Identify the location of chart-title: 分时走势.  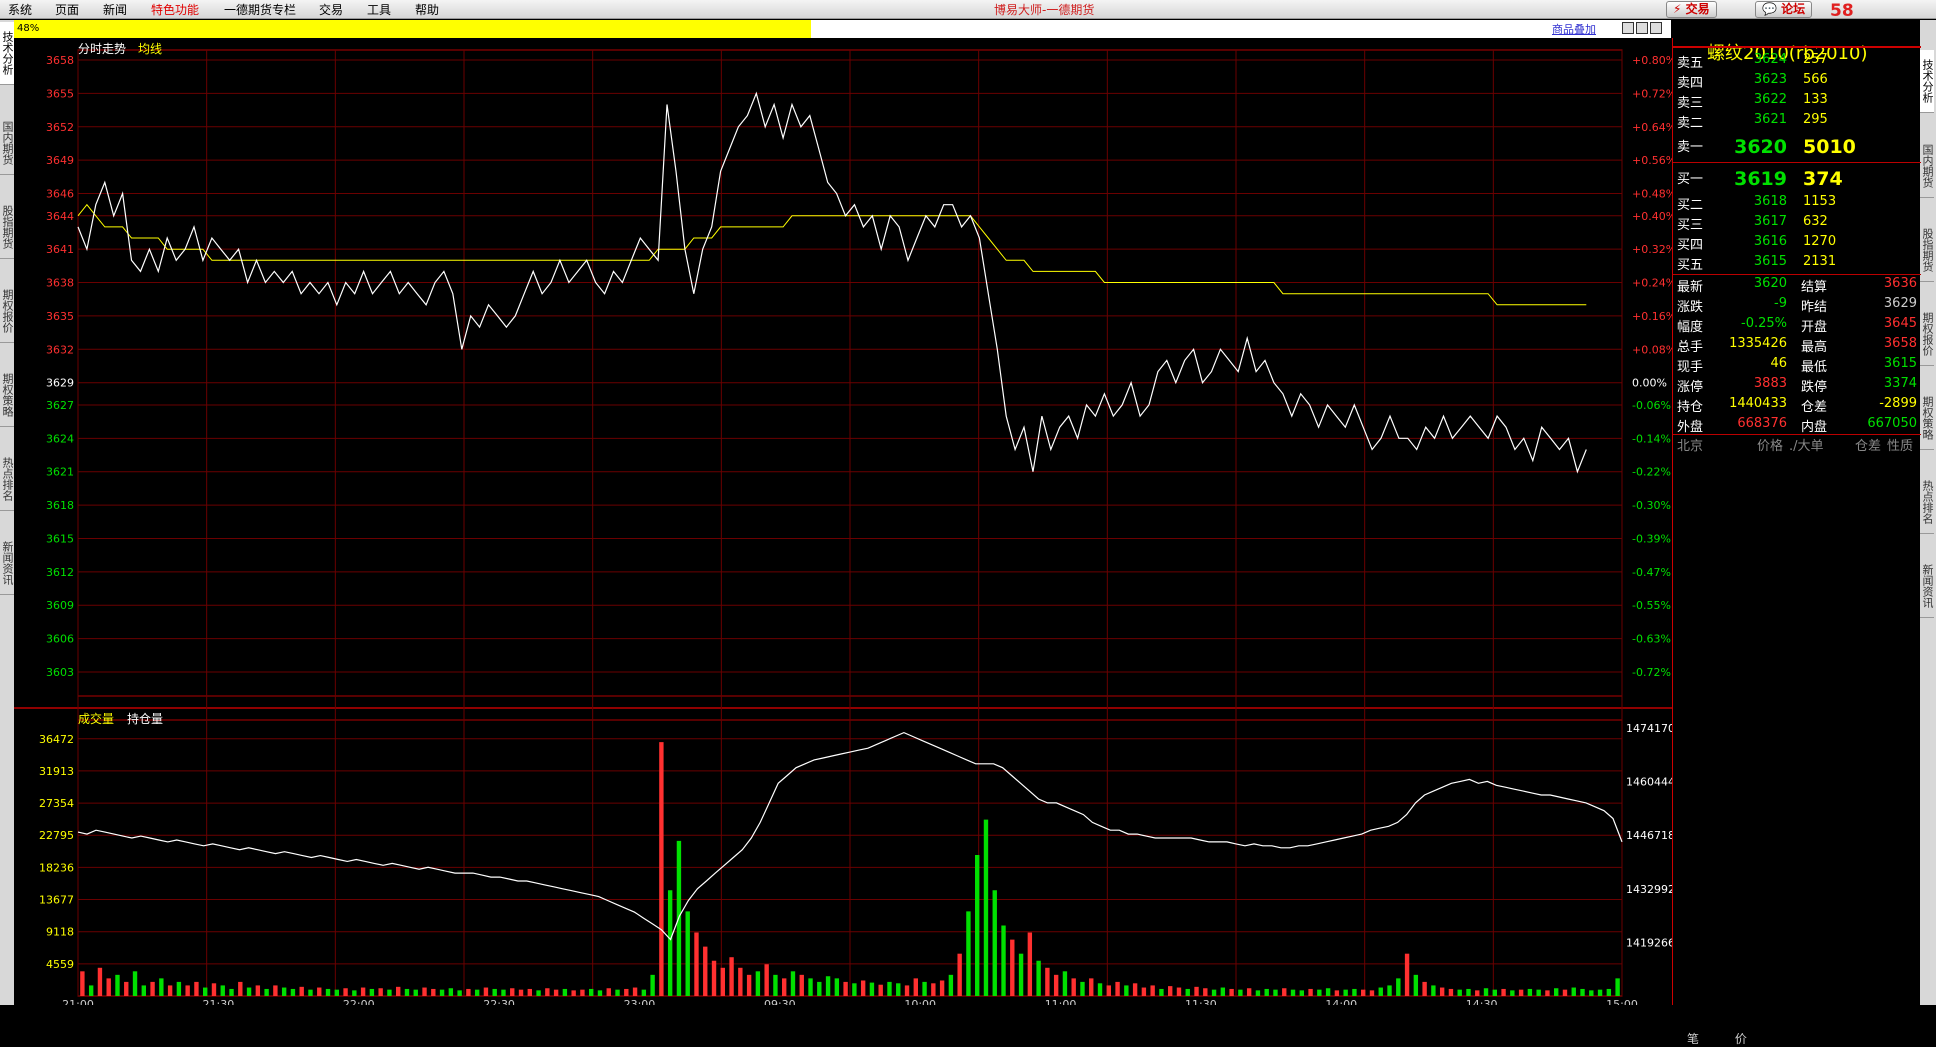
(102, 49).